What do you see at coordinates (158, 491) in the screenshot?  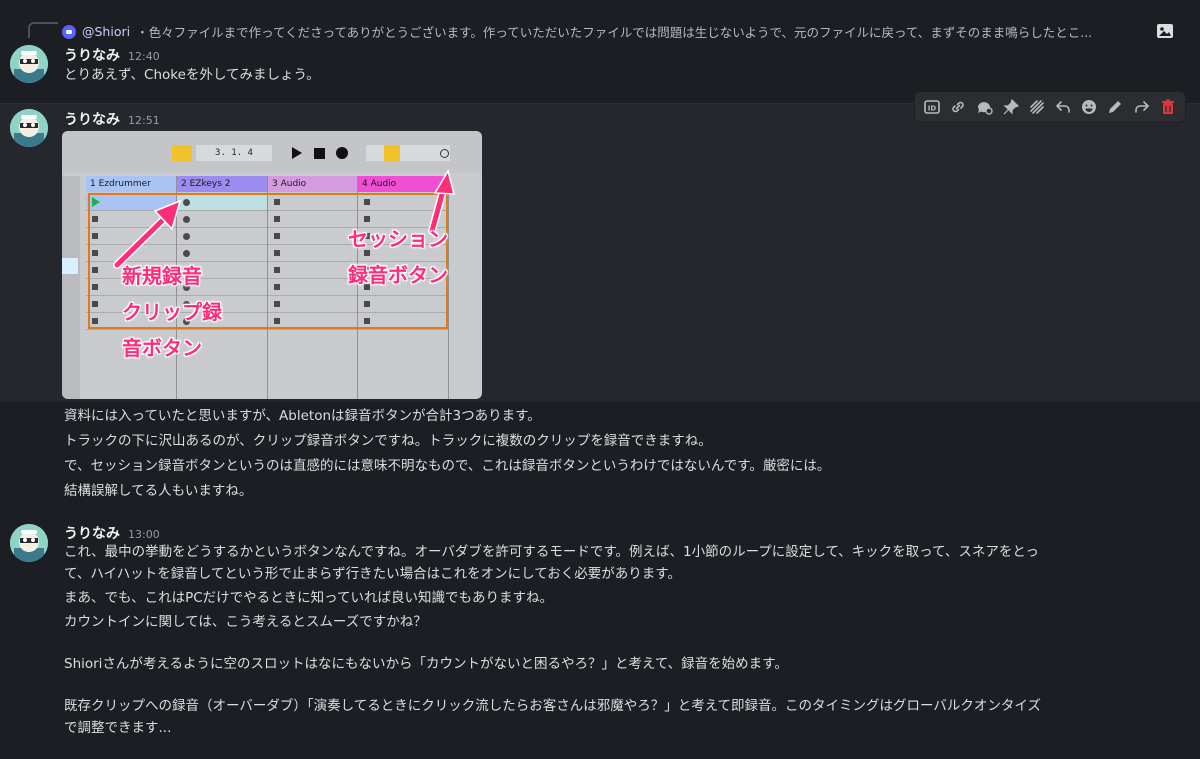 I see `message-text: 結構誤解してる人もいますね。` at bounding box center [158, 491].